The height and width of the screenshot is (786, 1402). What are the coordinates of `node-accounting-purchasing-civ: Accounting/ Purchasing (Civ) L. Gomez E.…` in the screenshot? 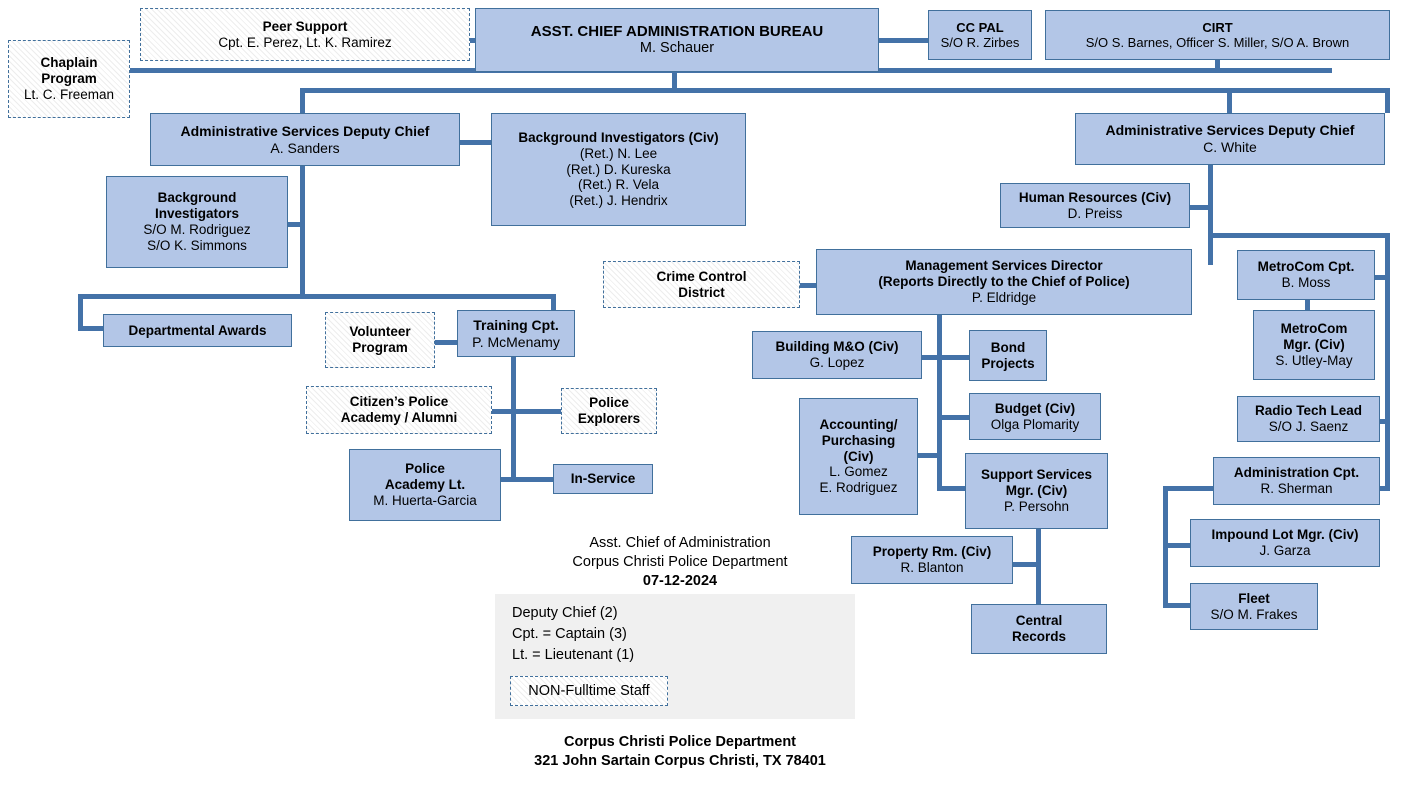 It's located at (858, 456).